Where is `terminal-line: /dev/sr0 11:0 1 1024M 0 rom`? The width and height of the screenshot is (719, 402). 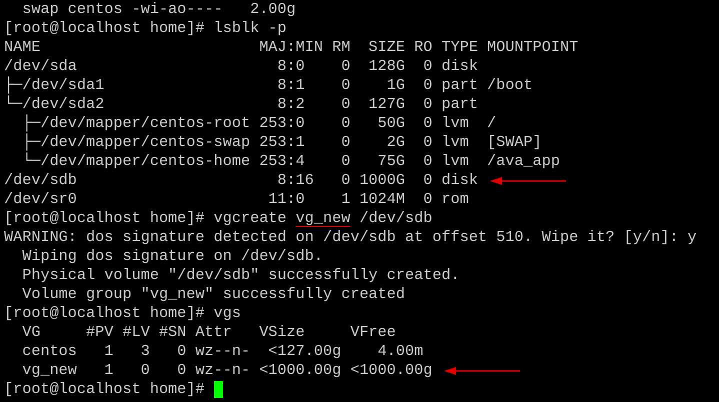 terminal-line: /dev/sr0 11:0 1 1024M 0 rom is located at coordinates (236, 199).